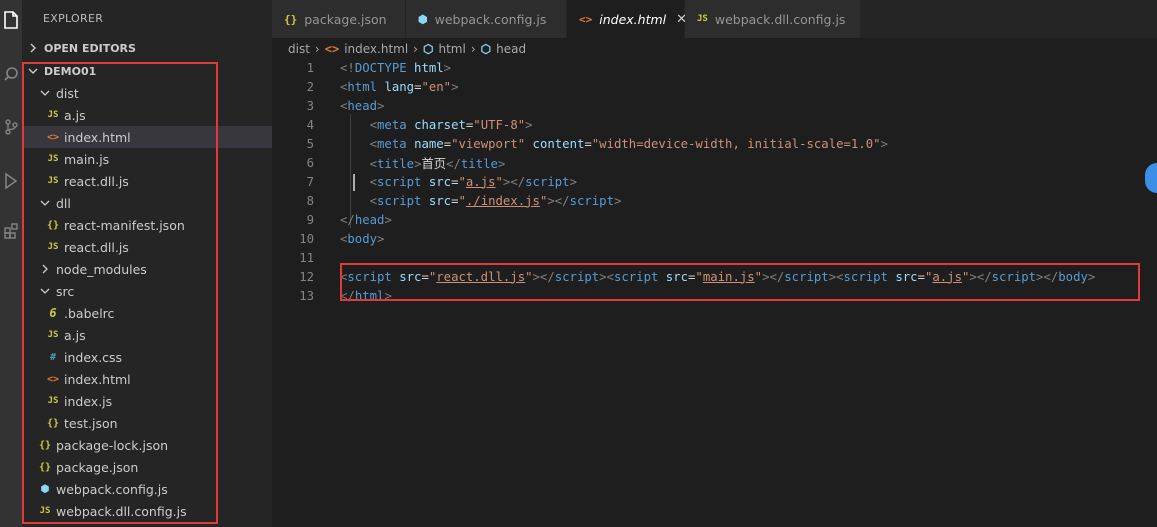 This screenshot has width=1157, height=527. Describe the element at coordinates (124, 225) in the screenshot. I see `tree-item-label: react-manifest.json` at that location.